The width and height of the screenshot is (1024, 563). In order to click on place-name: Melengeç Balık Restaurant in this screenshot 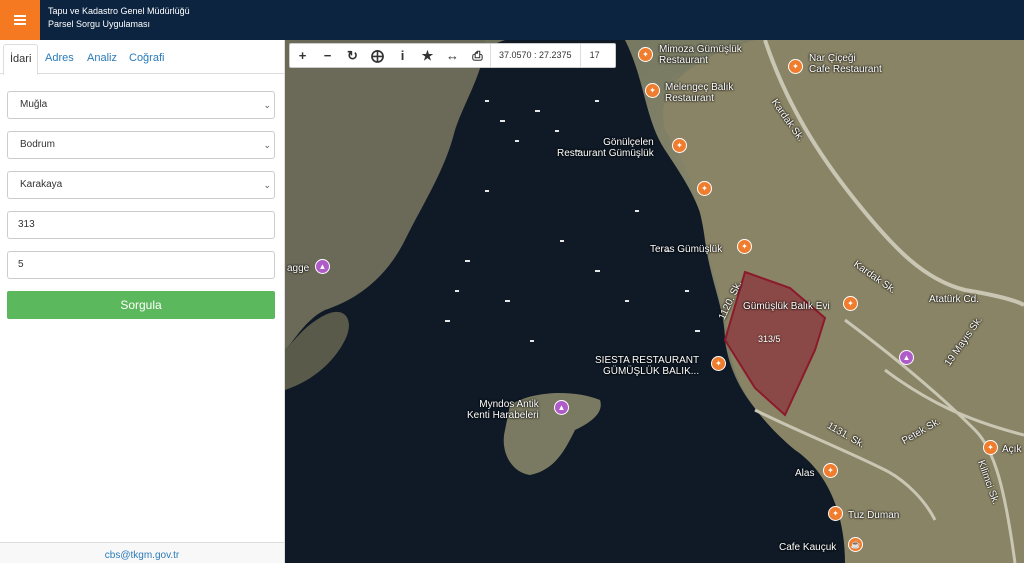, I will do `click(699, 93)`.